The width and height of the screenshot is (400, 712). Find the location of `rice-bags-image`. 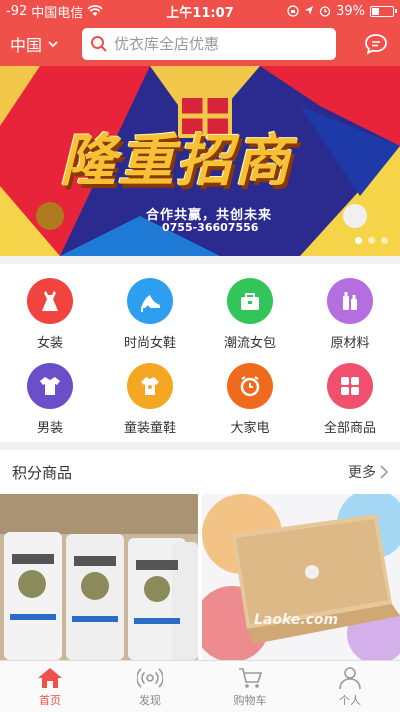

rice-bags-image is located at coordinates (99, 577).